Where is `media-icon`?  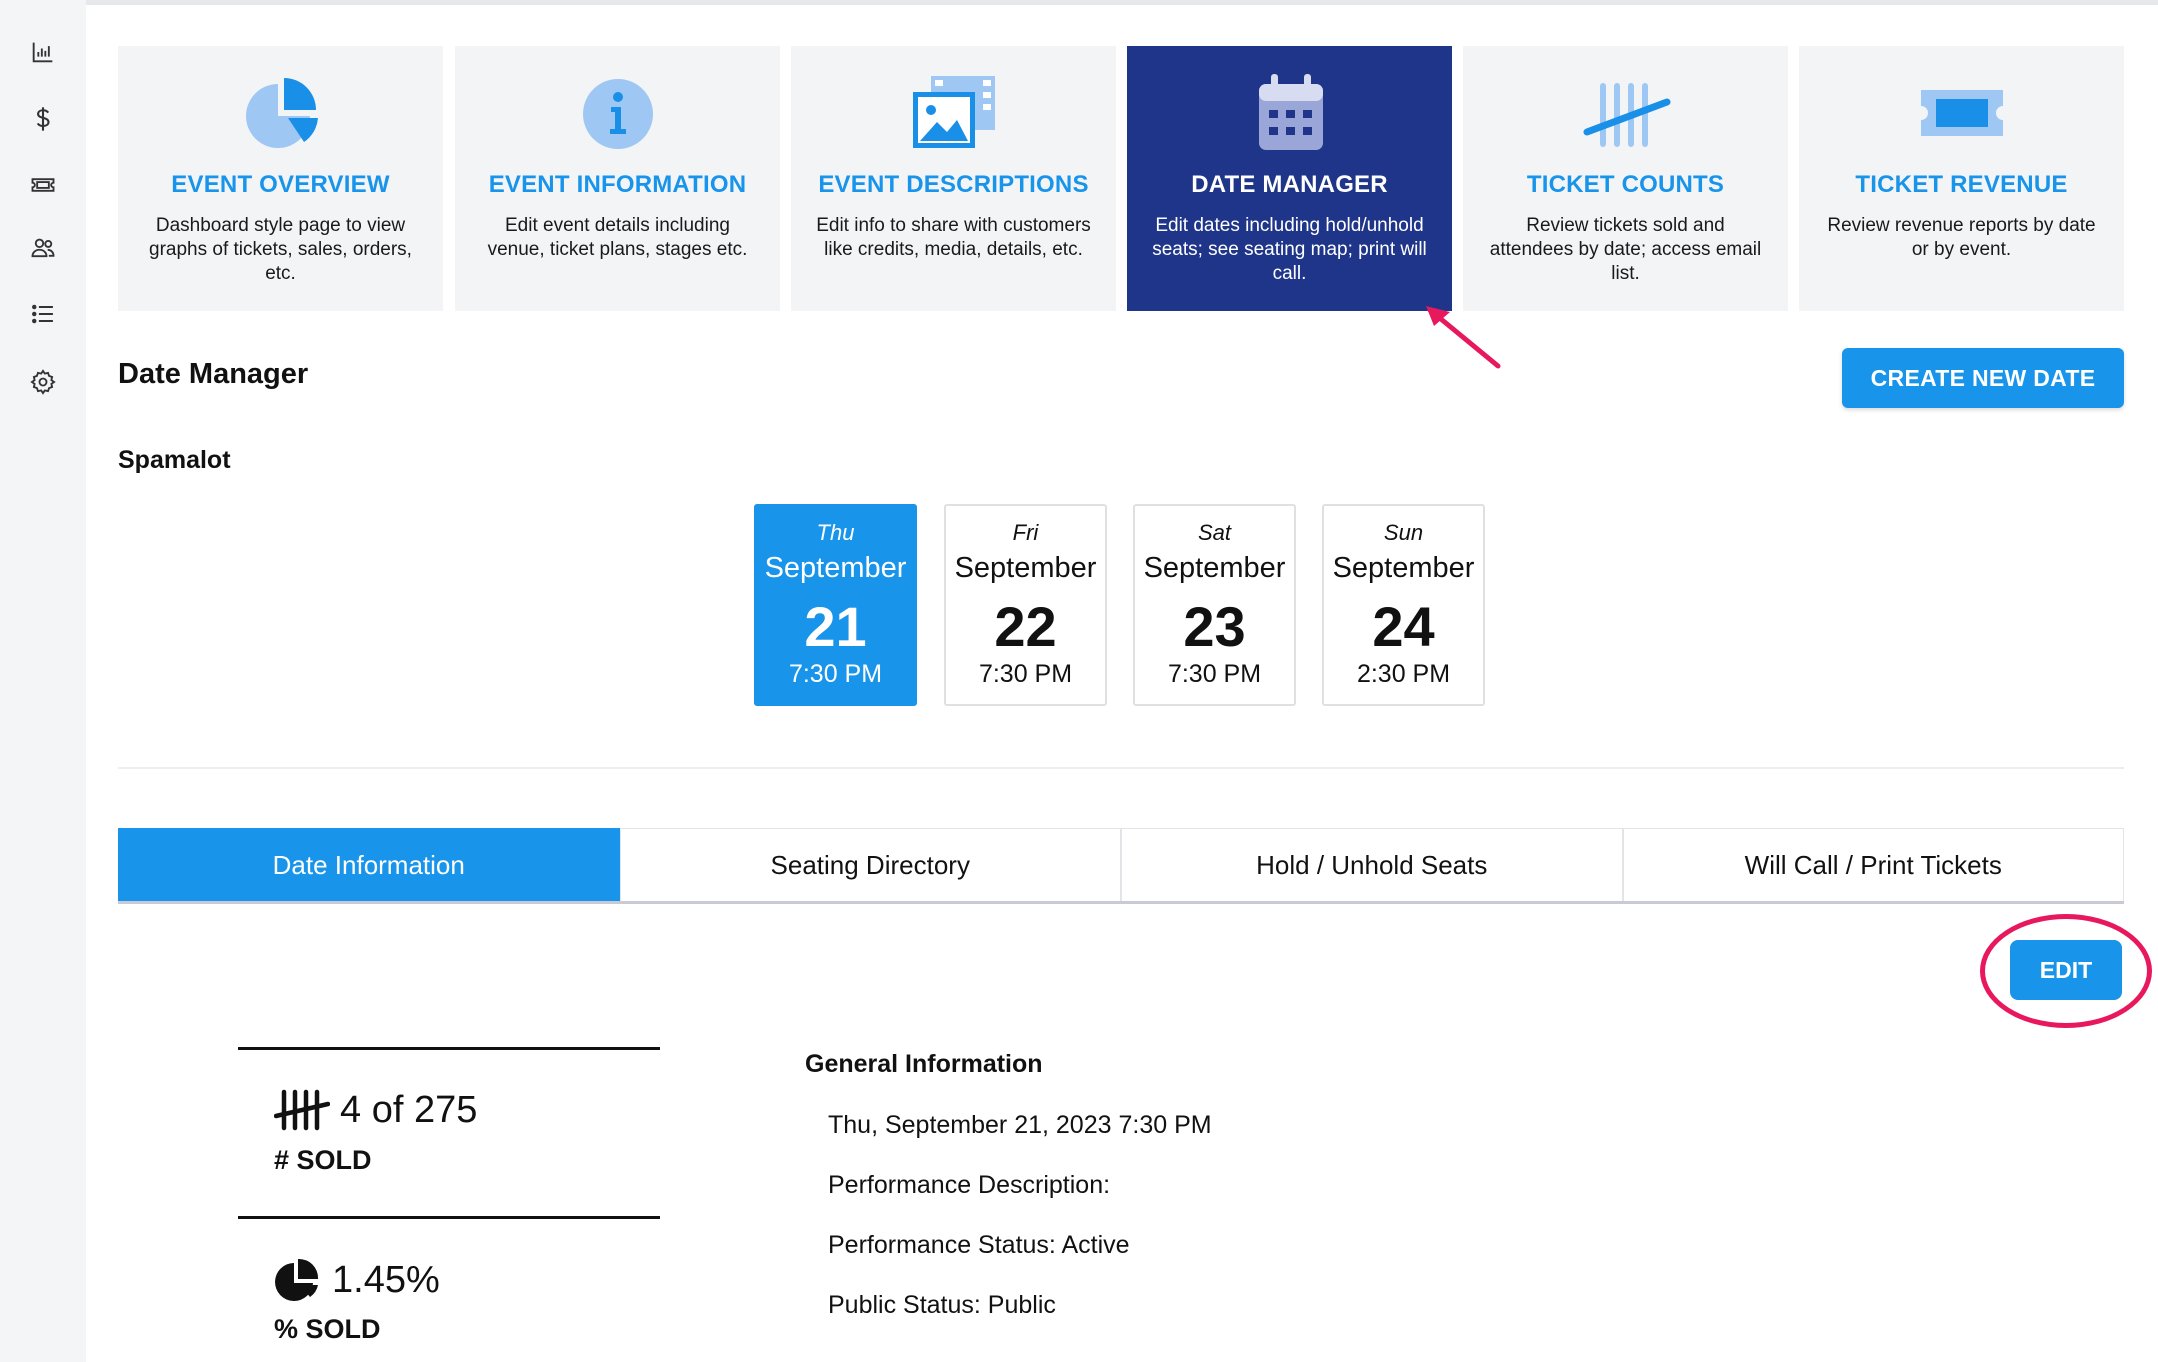 media-icon is located at coordinates (953, 113).